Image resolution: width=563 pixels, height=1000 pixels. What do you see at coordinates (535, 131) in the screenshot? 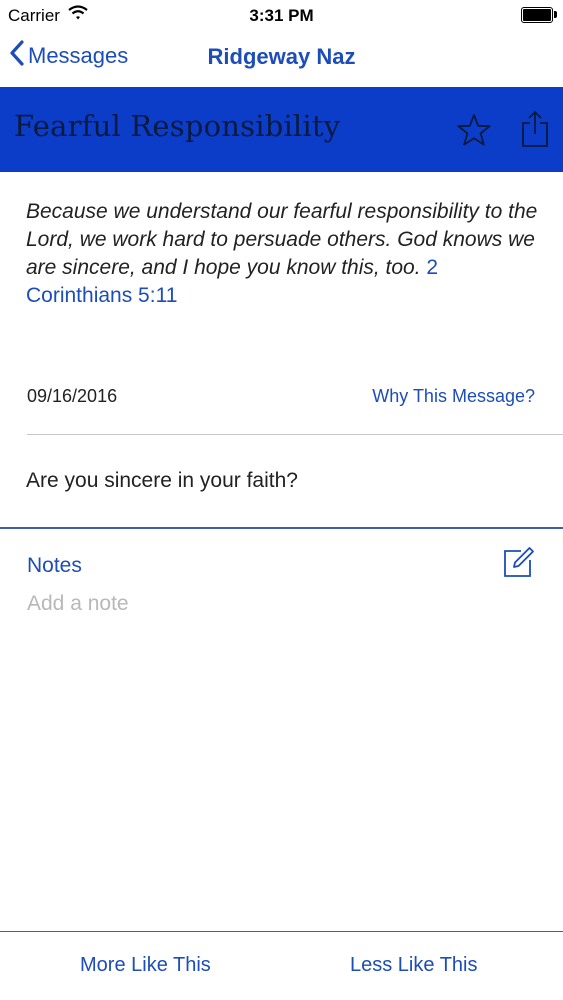
I see `share-icon` at bounding box center [535, 131].